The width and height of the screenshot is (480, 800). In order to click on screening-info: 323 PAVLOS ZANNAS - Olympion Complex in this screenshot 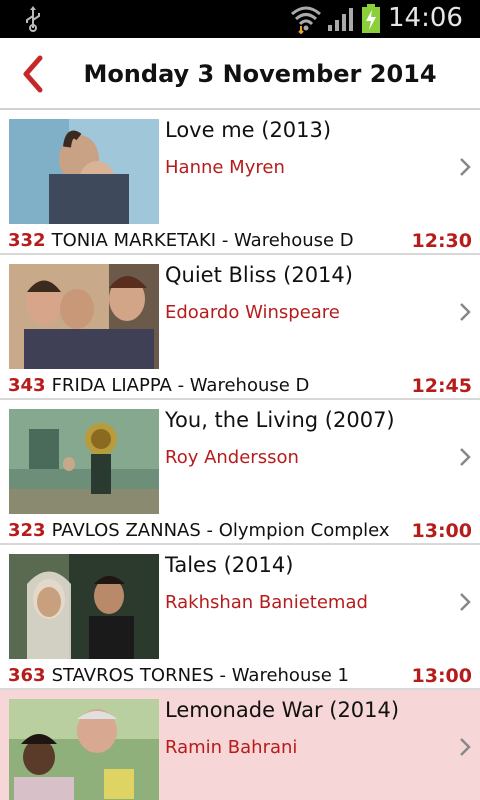, I will do `click(199, 530)`.